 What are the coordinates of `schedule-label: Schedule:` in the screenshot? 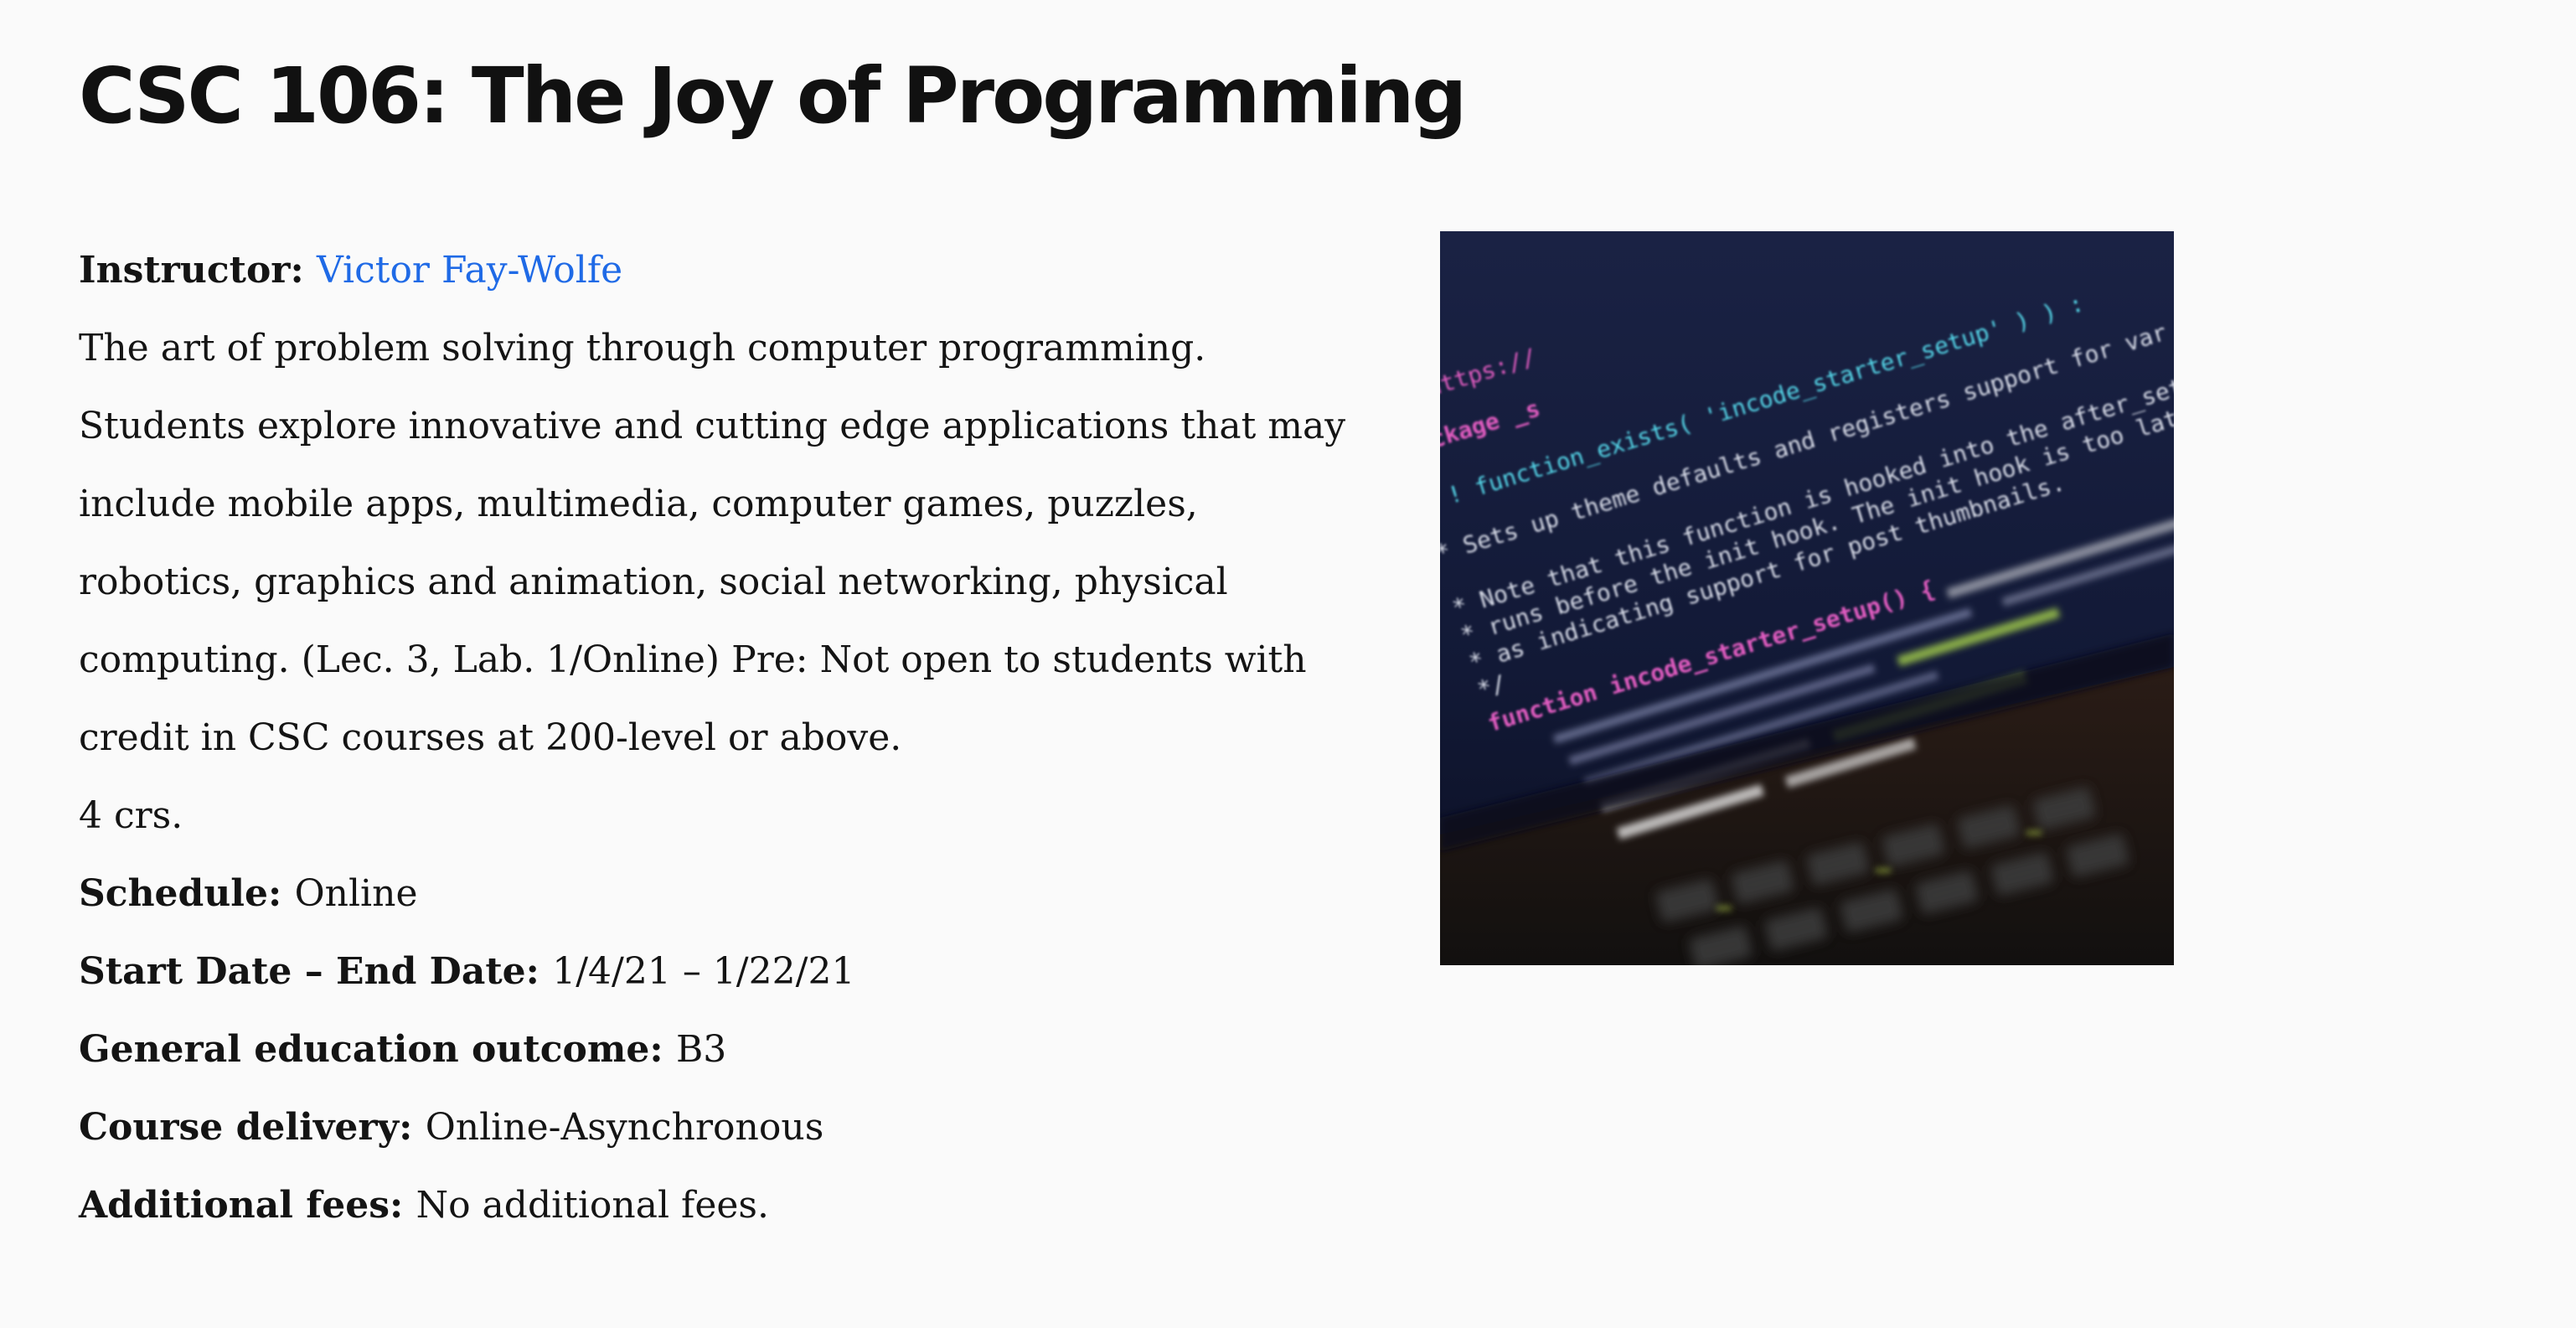 It's located at (187, 894).